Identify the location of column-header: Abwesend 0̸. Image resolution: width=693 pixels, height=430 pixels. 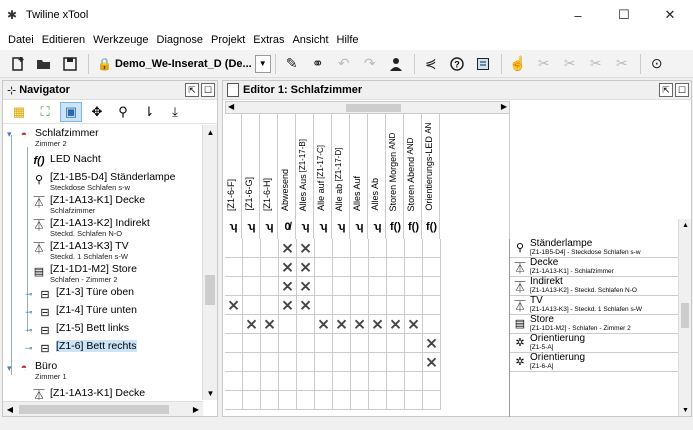
(287, 176).